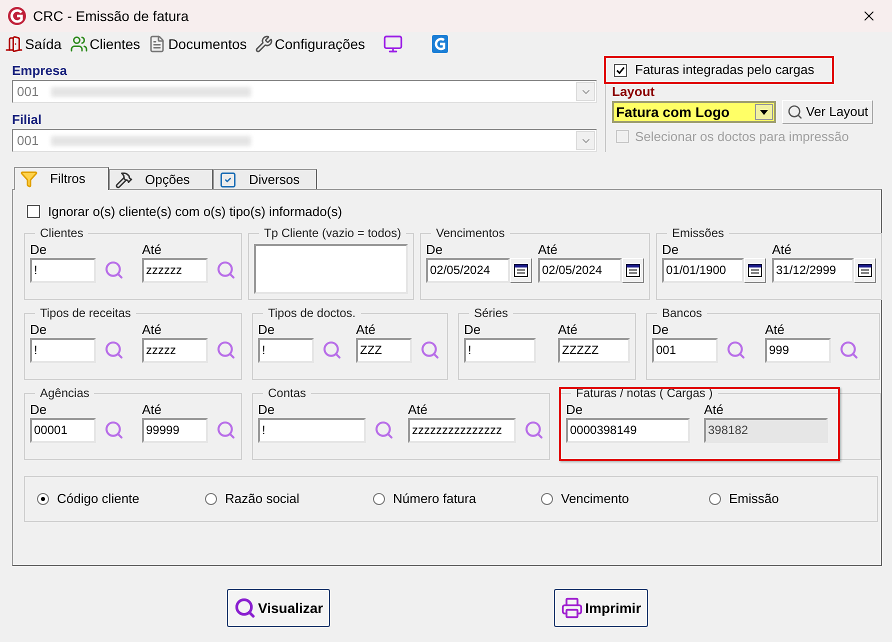  I want to click on text-field: 0000398149, so click(628, 430).